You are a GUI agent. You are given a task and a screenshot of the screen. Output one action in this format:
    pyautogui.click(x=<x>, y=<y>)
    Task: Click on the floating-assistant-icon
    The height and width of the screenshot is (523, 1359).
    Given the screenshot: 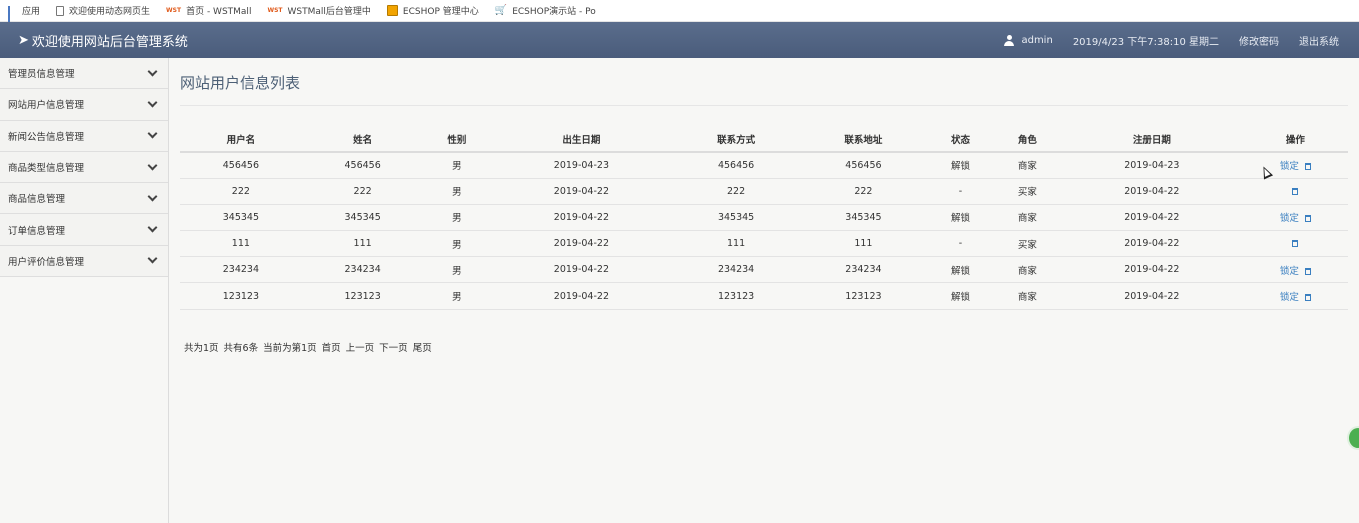 What is the action you would take?
    pyautogui.click(x=1353, y=438)
    